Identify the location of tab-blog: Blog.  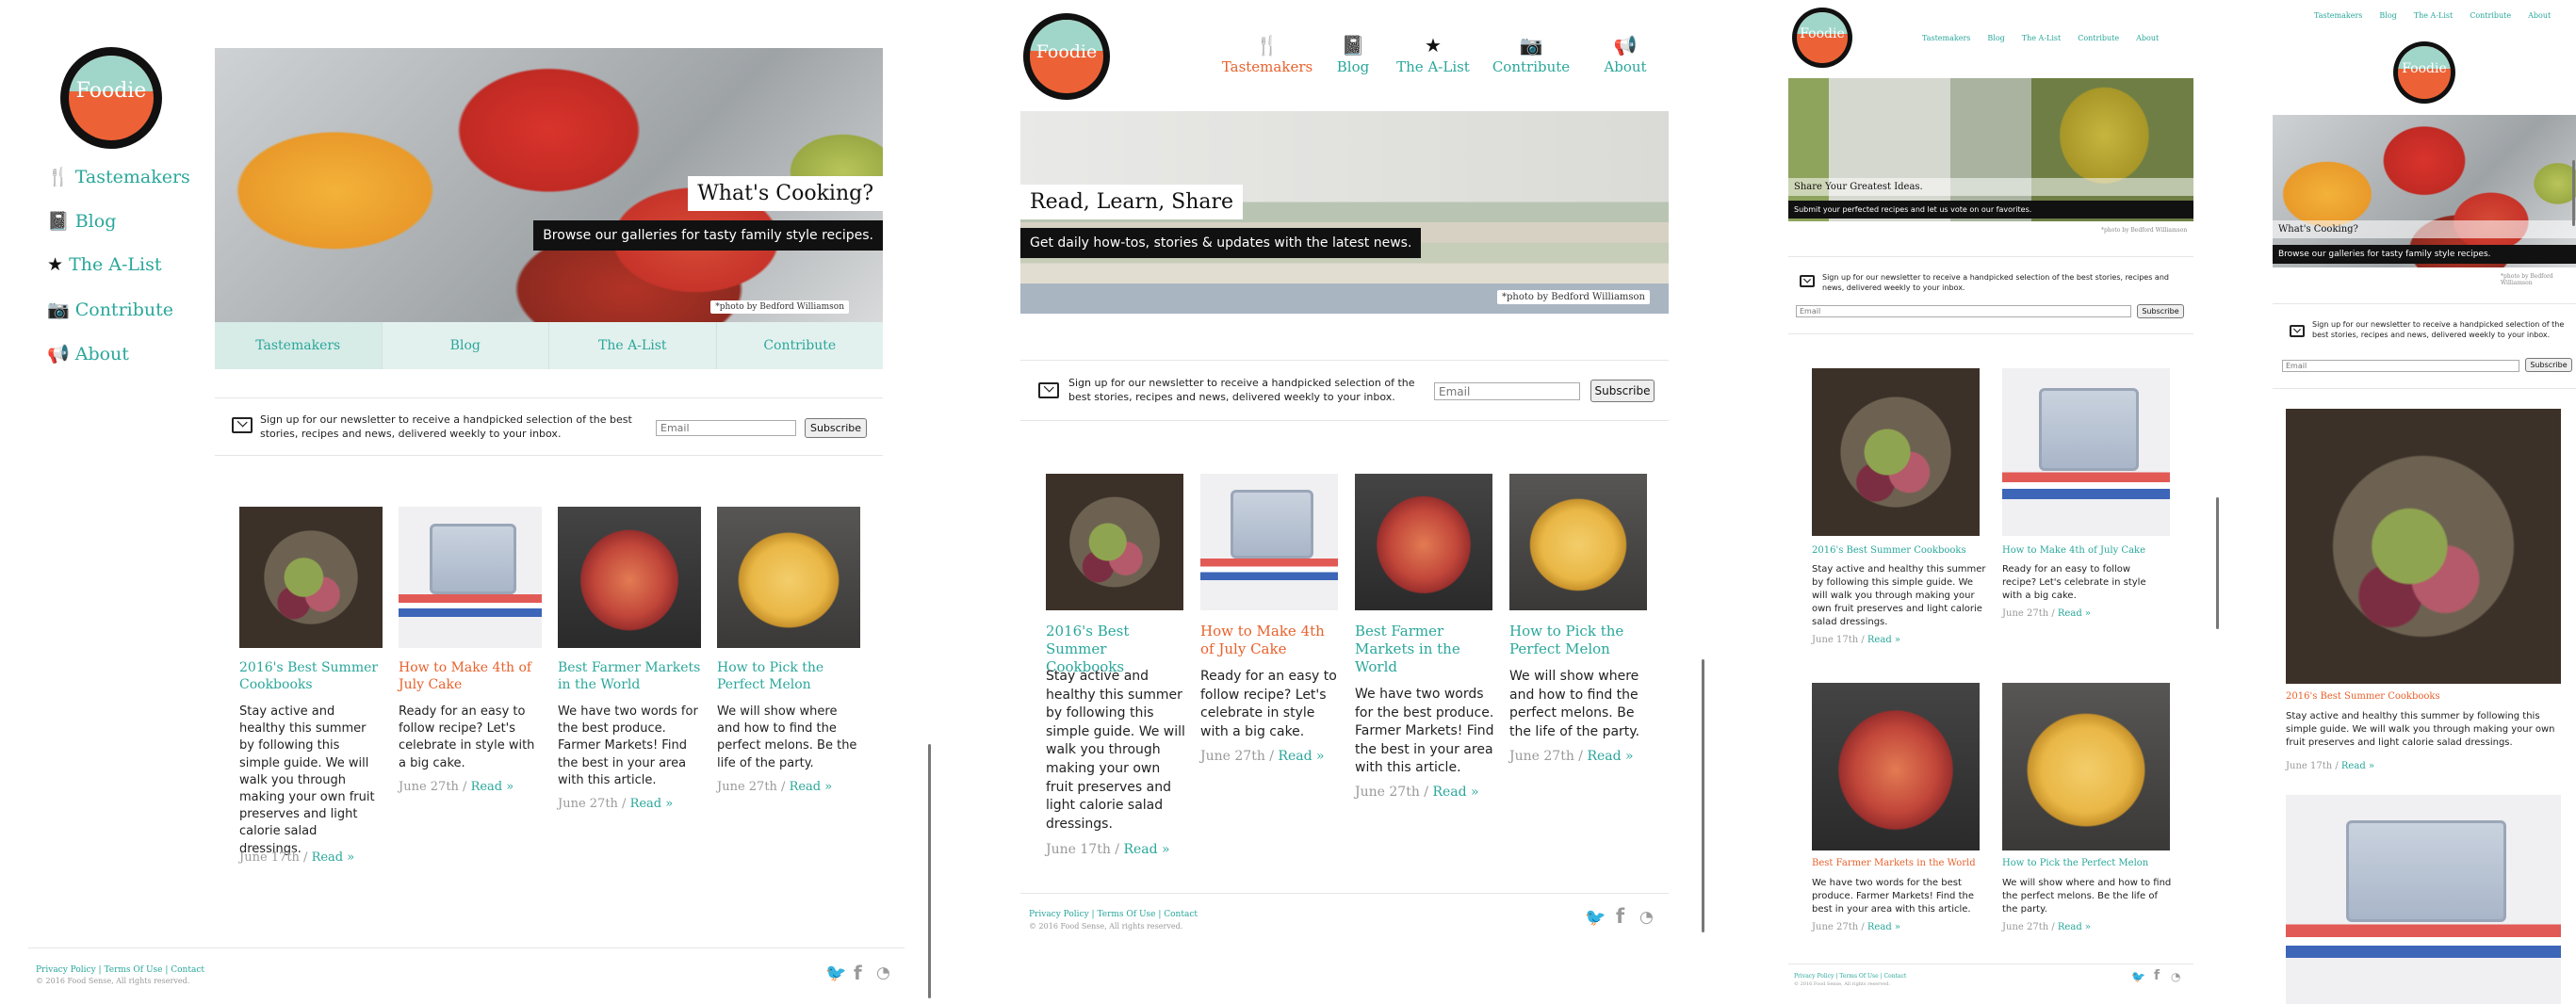
(466, 345).